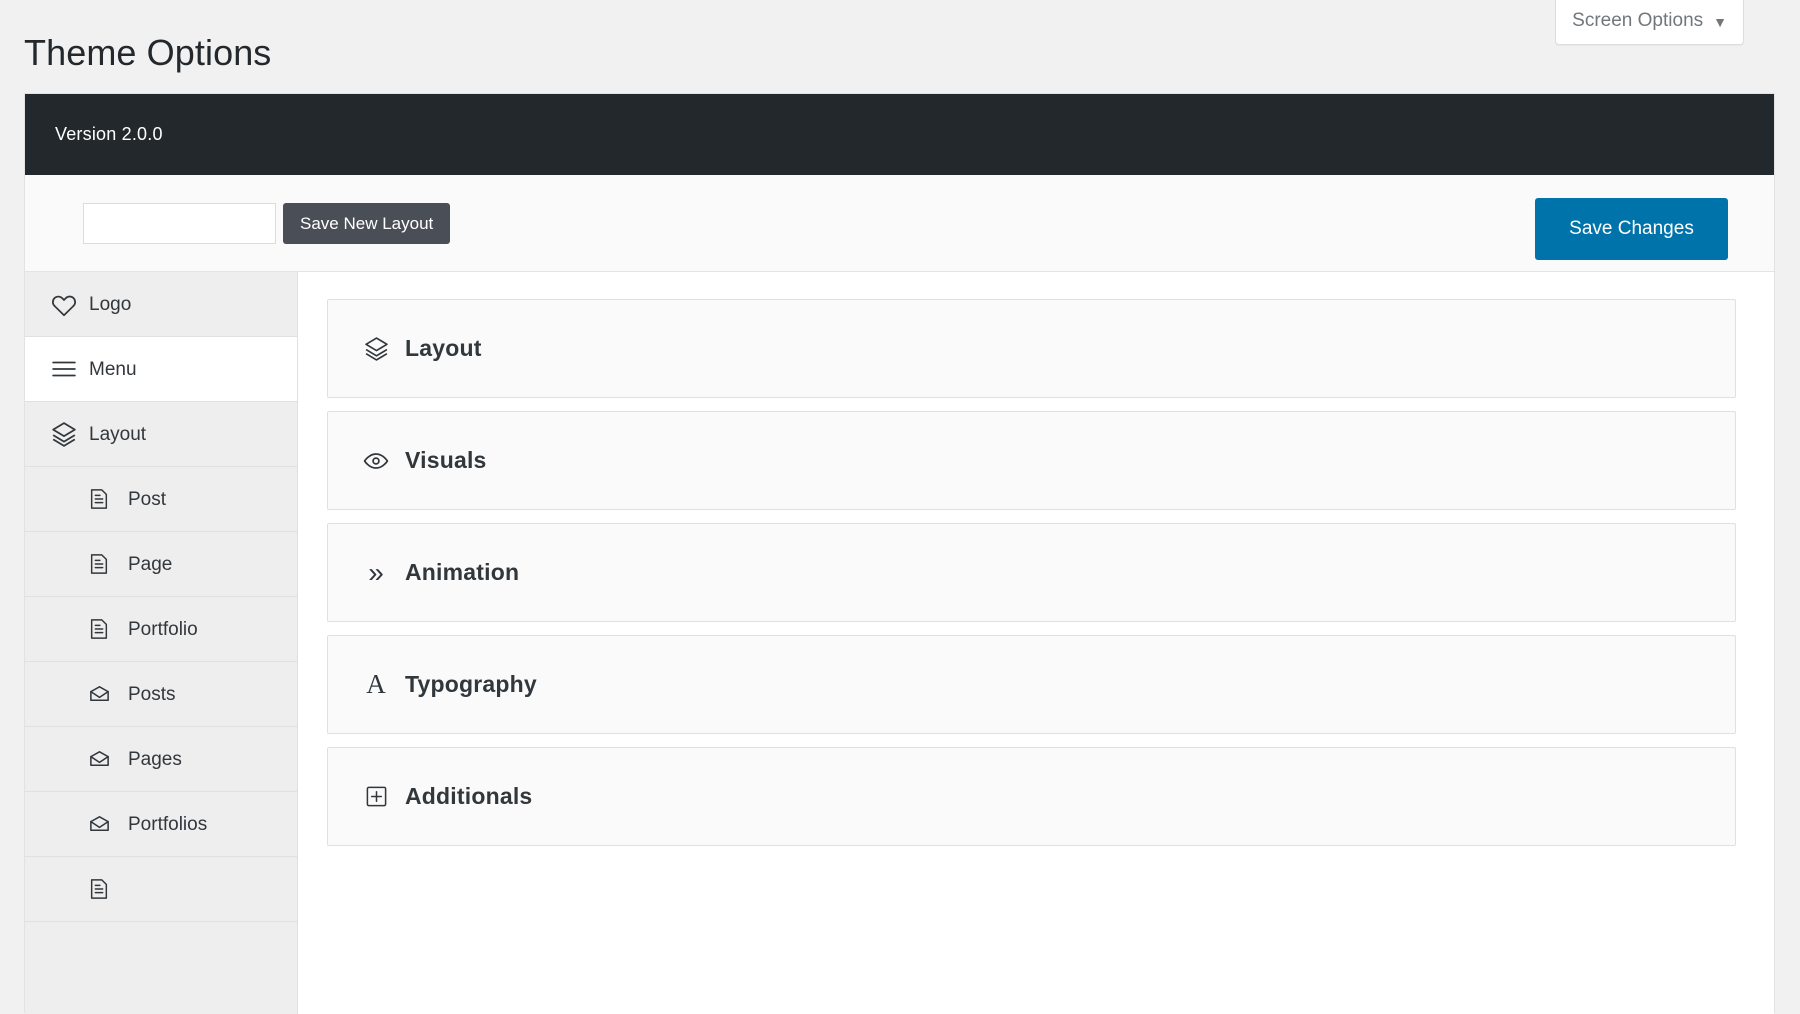 The height and width of the screenshot is (1014, 1800). Describe the element at coordinates (1031, 572) in the screenshot. I see `panel-animation: » Animation` at that location.